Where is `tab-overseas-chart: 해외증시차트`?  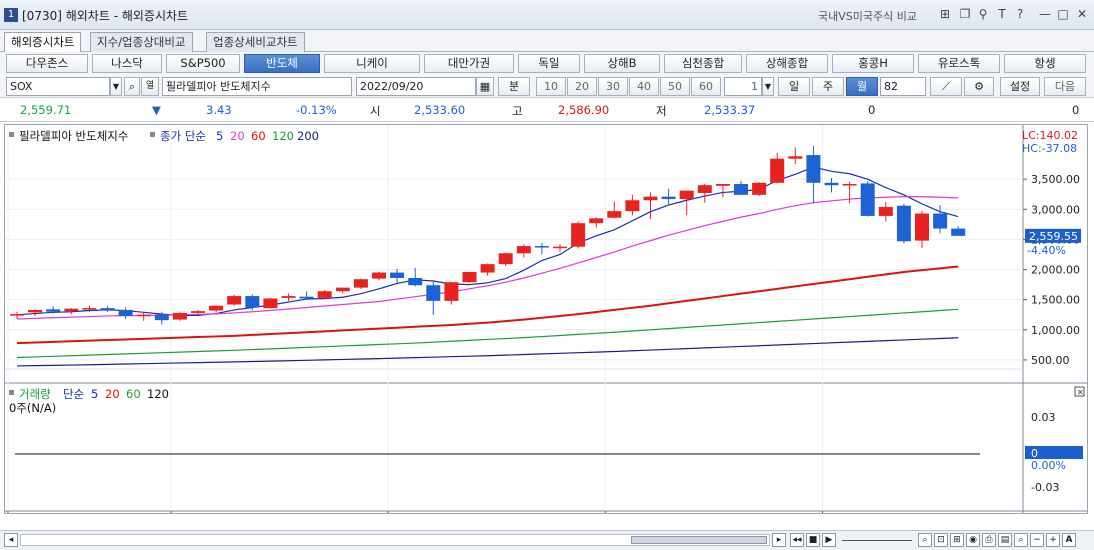
tab-overseas-chart: 해외증시차트 is located at coordinates (43, 42).